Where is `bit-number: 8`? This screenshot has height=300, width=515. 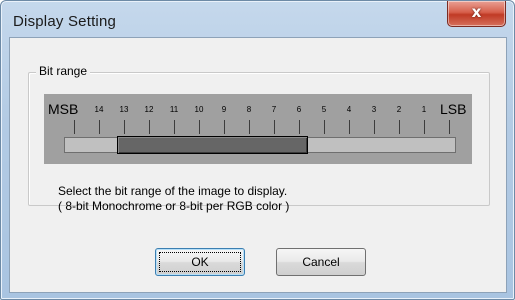 bit-number: 8 is located at coordinates (249, 109).